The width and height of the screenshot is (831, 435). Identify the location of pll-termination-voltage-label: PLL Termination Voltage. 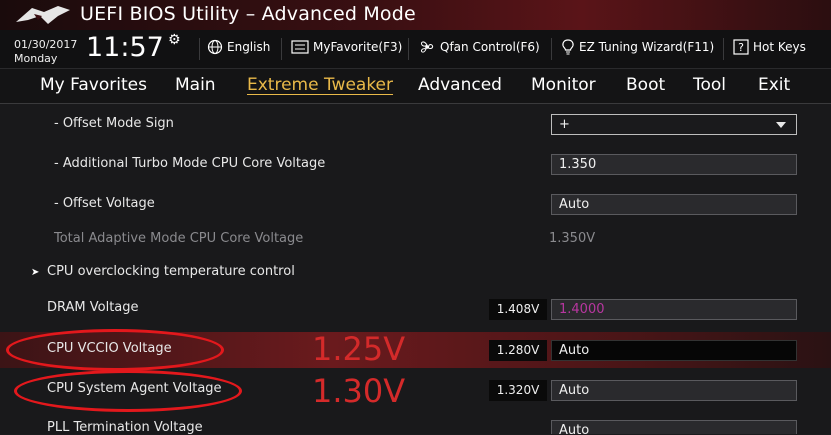
(125, 427).